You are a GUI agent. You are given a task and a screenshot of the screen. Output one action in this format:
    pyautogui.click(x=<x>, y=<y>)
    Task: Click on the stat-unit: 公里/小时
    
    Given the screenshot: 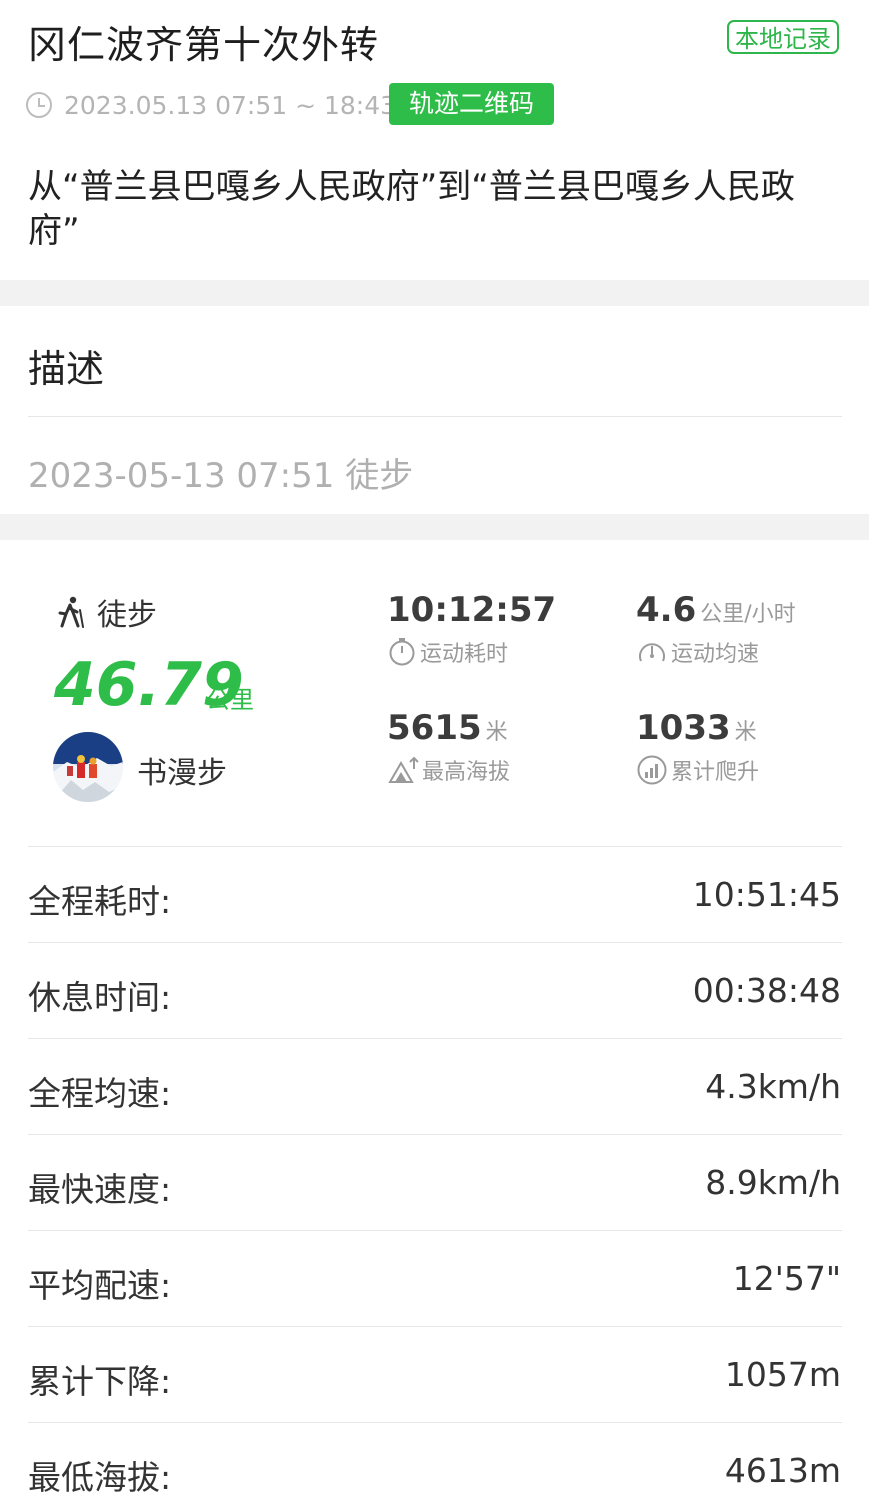 What is the action you would take?
    pyautogui.click(x=748, y=614)
    